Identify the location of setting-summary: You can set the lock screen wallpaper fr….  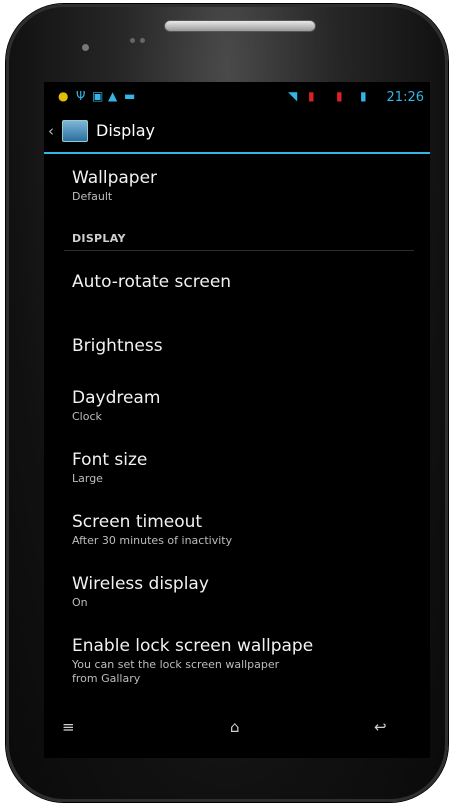
(176, 671).